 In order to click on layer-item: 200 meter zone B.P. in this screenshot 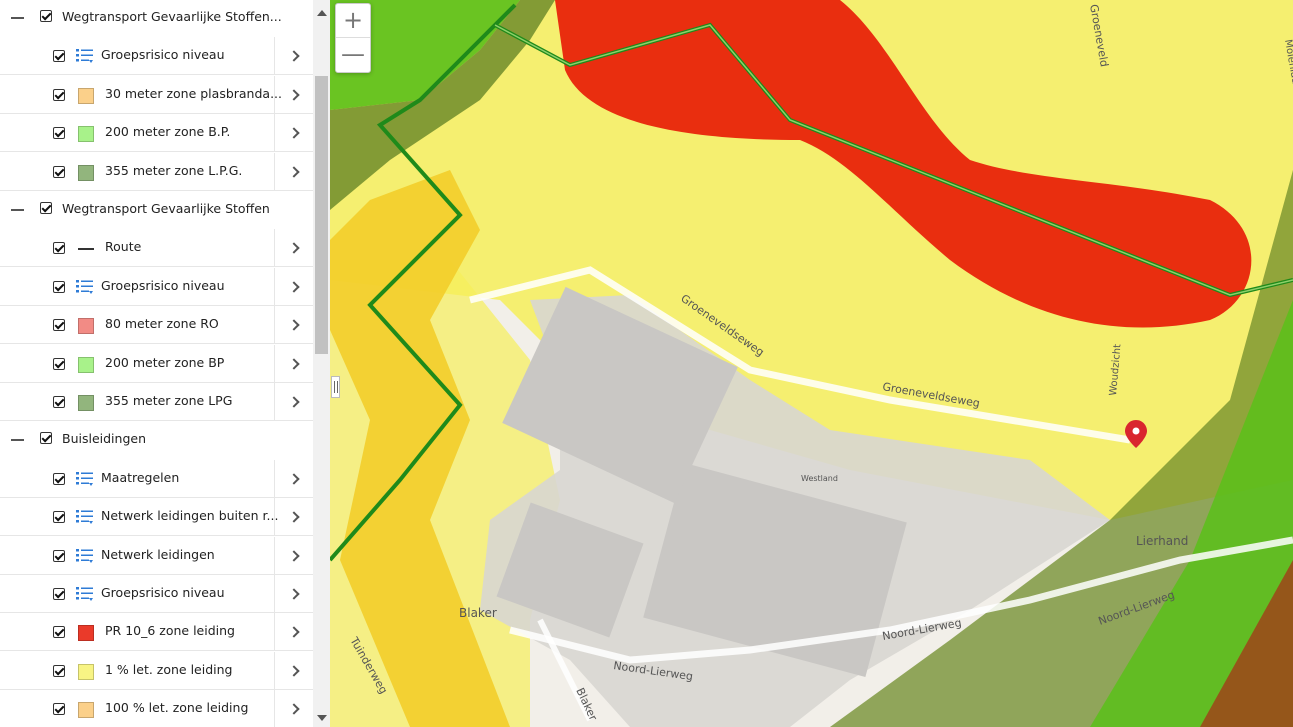, I will do `click(156, 133)`.